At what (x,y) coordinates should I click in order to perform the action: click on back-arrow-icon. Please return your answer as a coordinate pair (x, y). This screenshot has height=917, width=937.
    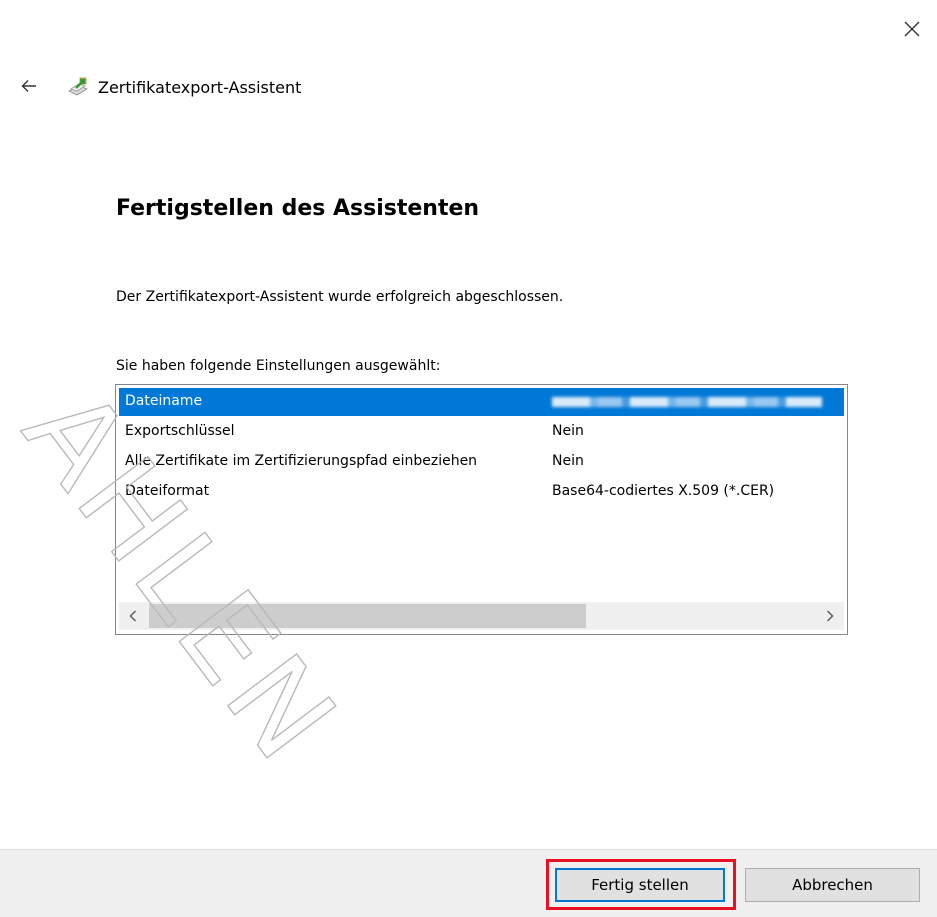
    Looking at the image, I should click on (29, 87).